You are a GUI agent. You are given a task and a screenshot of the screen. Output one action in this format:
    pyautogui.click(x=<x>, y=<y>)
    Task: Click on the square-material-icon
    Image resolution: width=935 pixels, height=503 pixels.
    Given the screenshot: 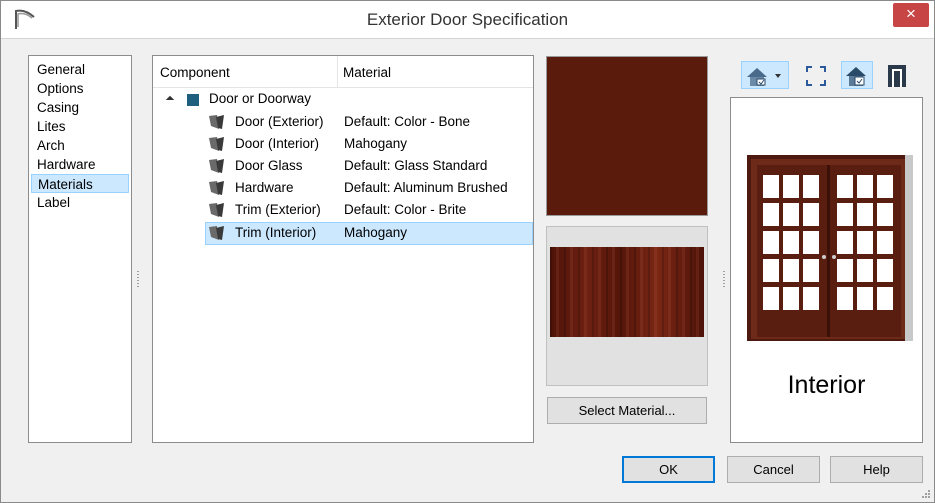 What is the action you would take?
    pyautogui.click(x=193, y=100)
    